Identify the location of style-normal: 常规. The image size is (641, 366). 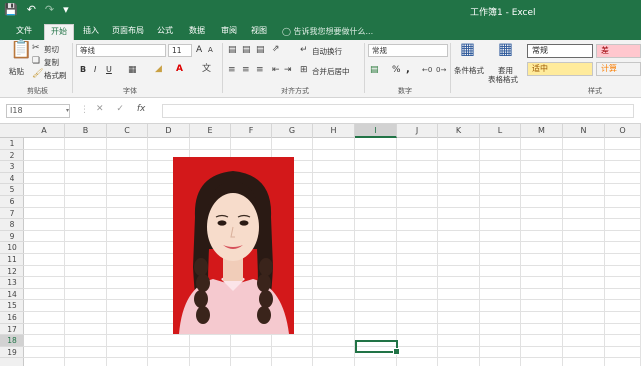
(560, 51).